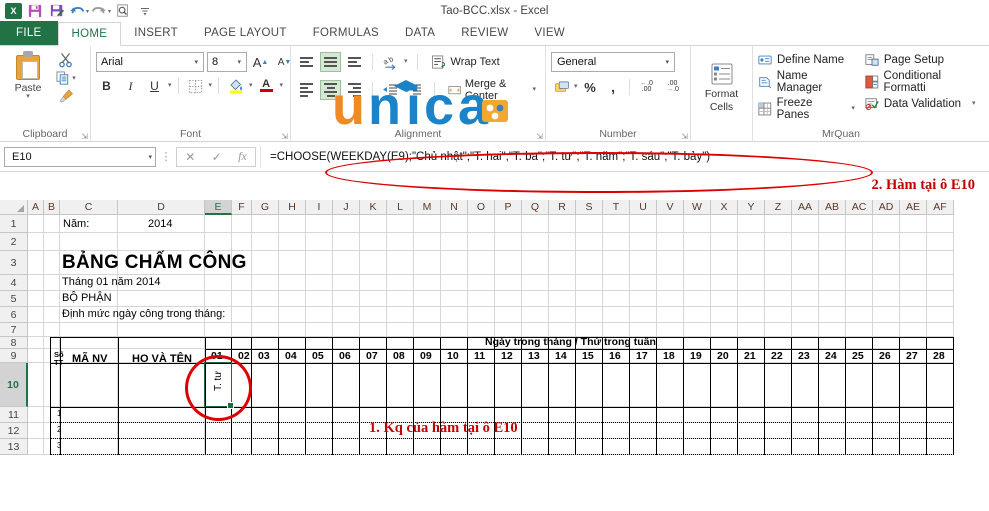 The height and width of the screenshot is (511, 989). What do you see at coordinates (14, 415) in the screenshot?
I see `row-header-11: 11` at bounding box center [14, 415].